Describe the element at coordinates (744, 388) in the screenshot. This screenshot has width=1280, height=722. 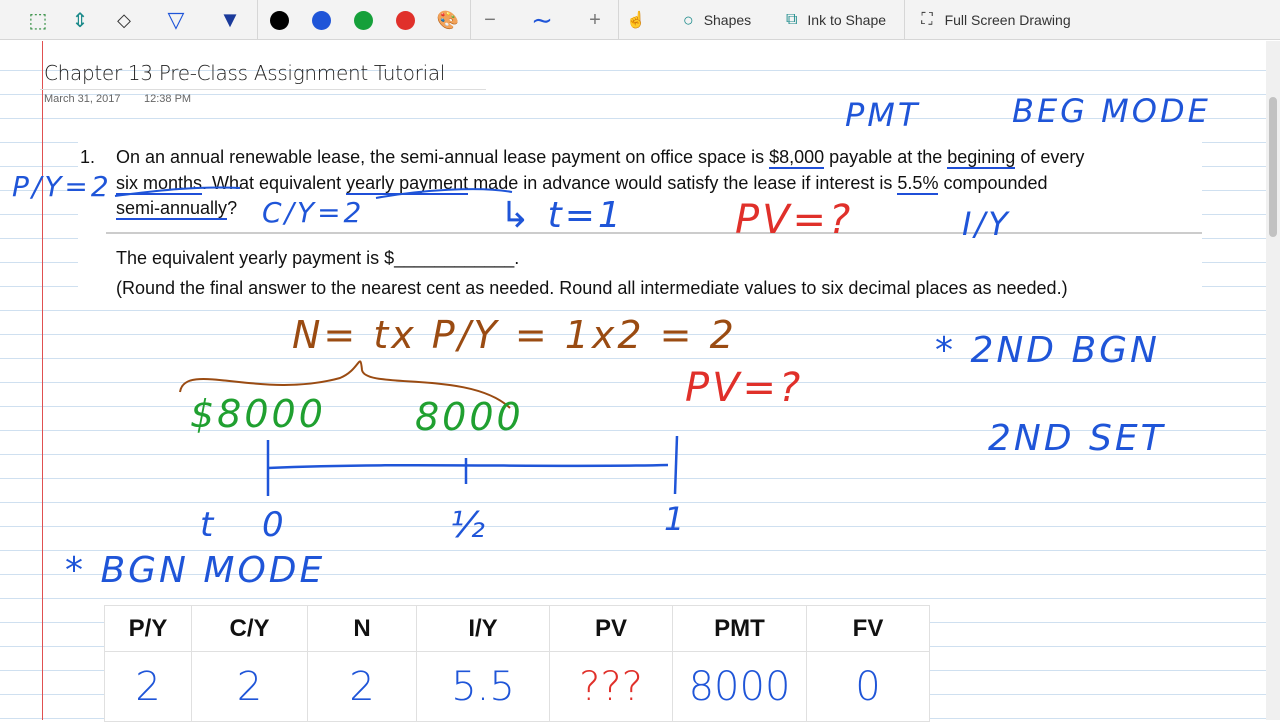
I see `ink-pv-question-2: PV=?` at that location.